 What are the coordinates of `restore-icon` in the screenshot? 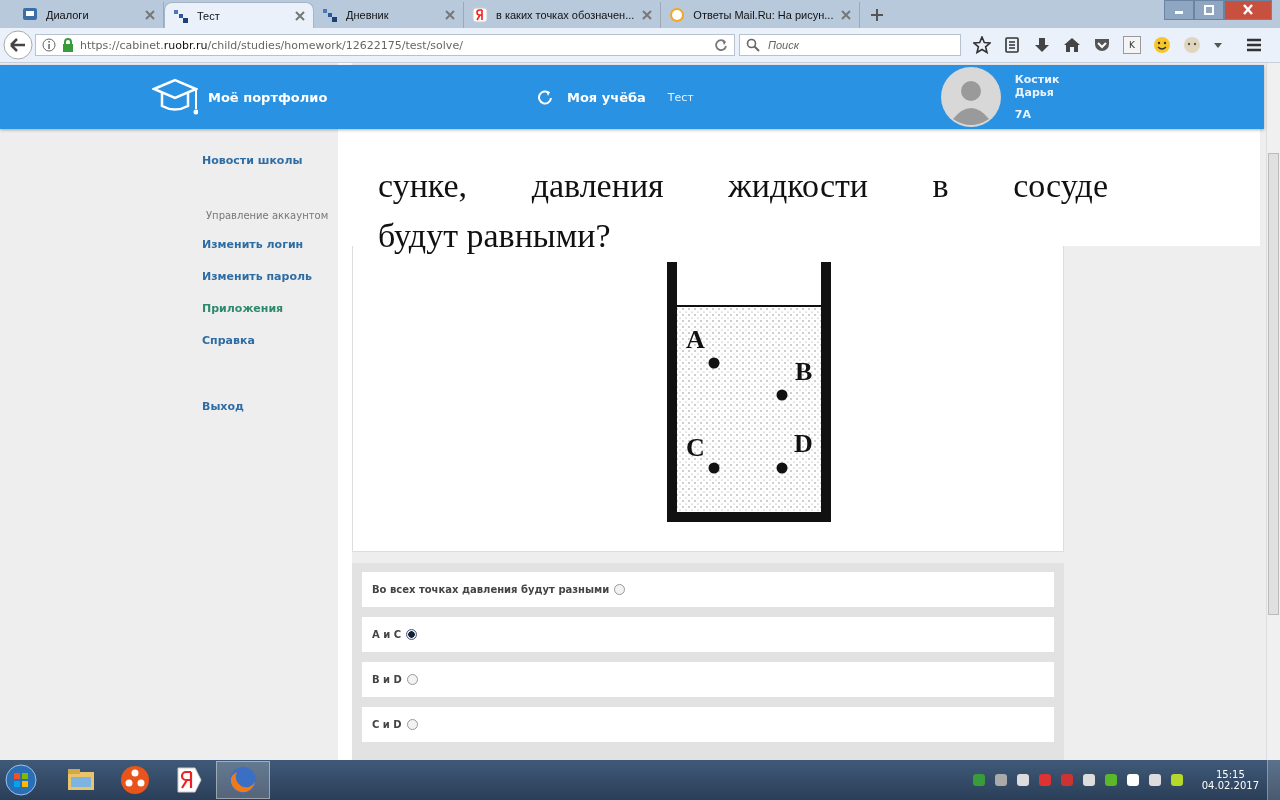 It's located at (1209, 10).